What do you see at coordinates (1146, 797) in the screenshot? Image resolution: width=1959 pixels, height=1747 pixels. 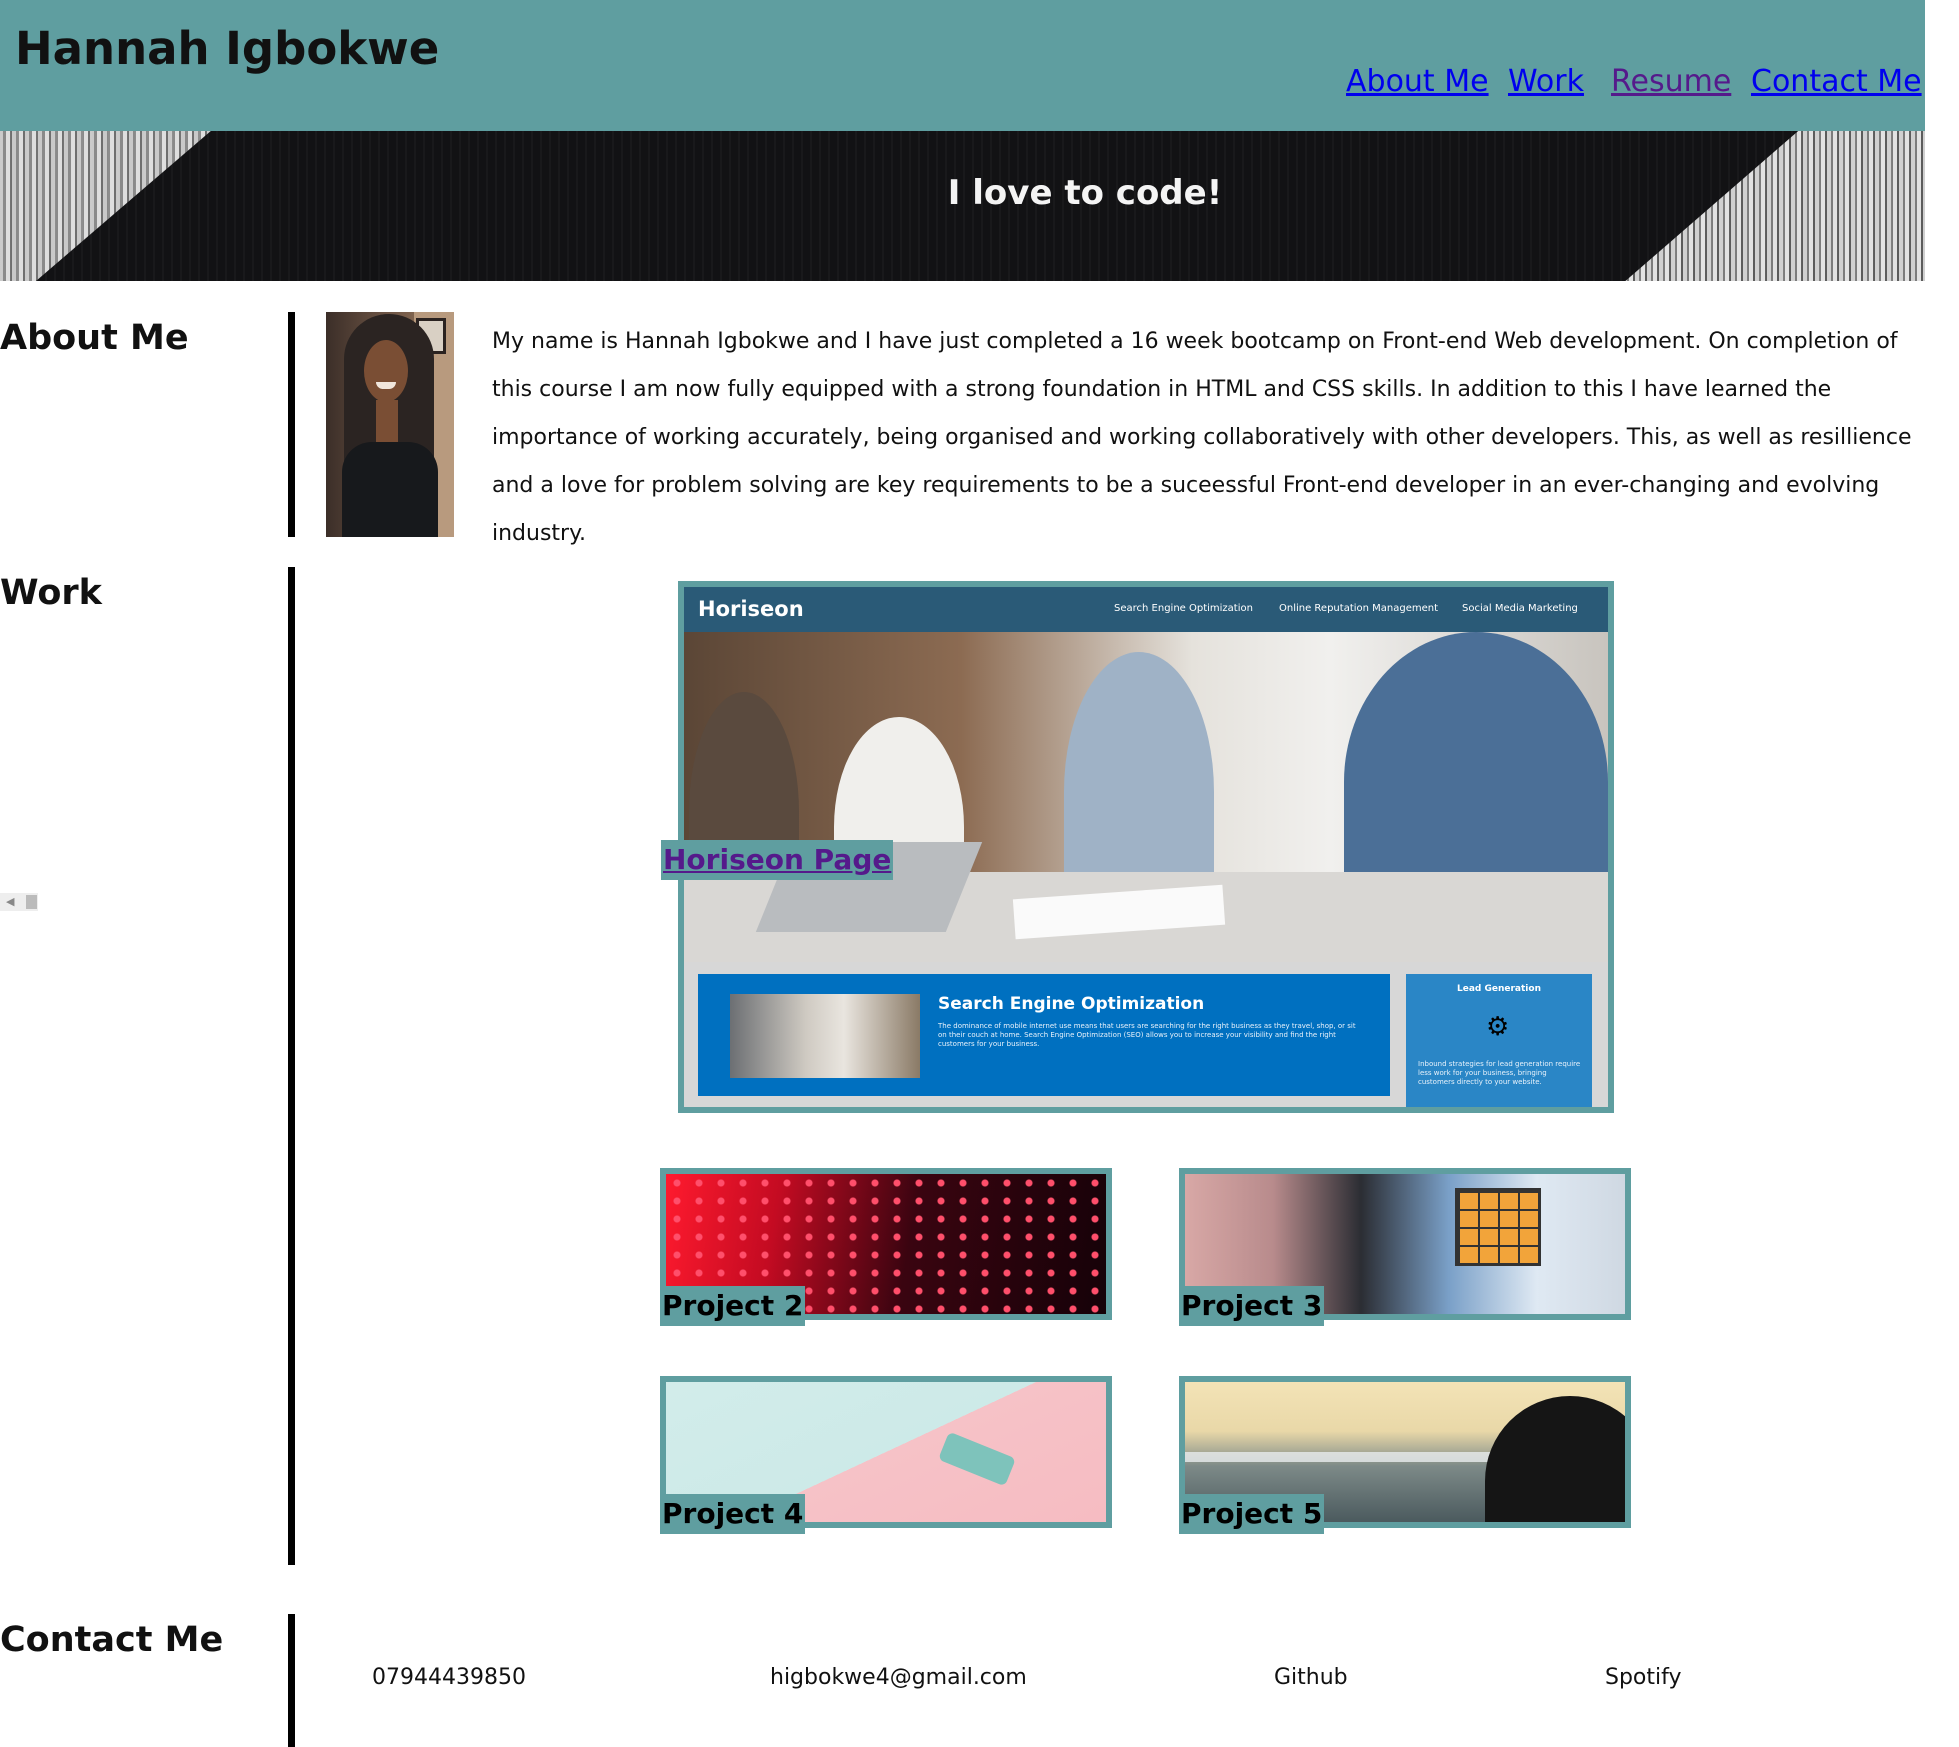 I see `horiseon-preview-hero-photo` at bounding box center [1146, 797].